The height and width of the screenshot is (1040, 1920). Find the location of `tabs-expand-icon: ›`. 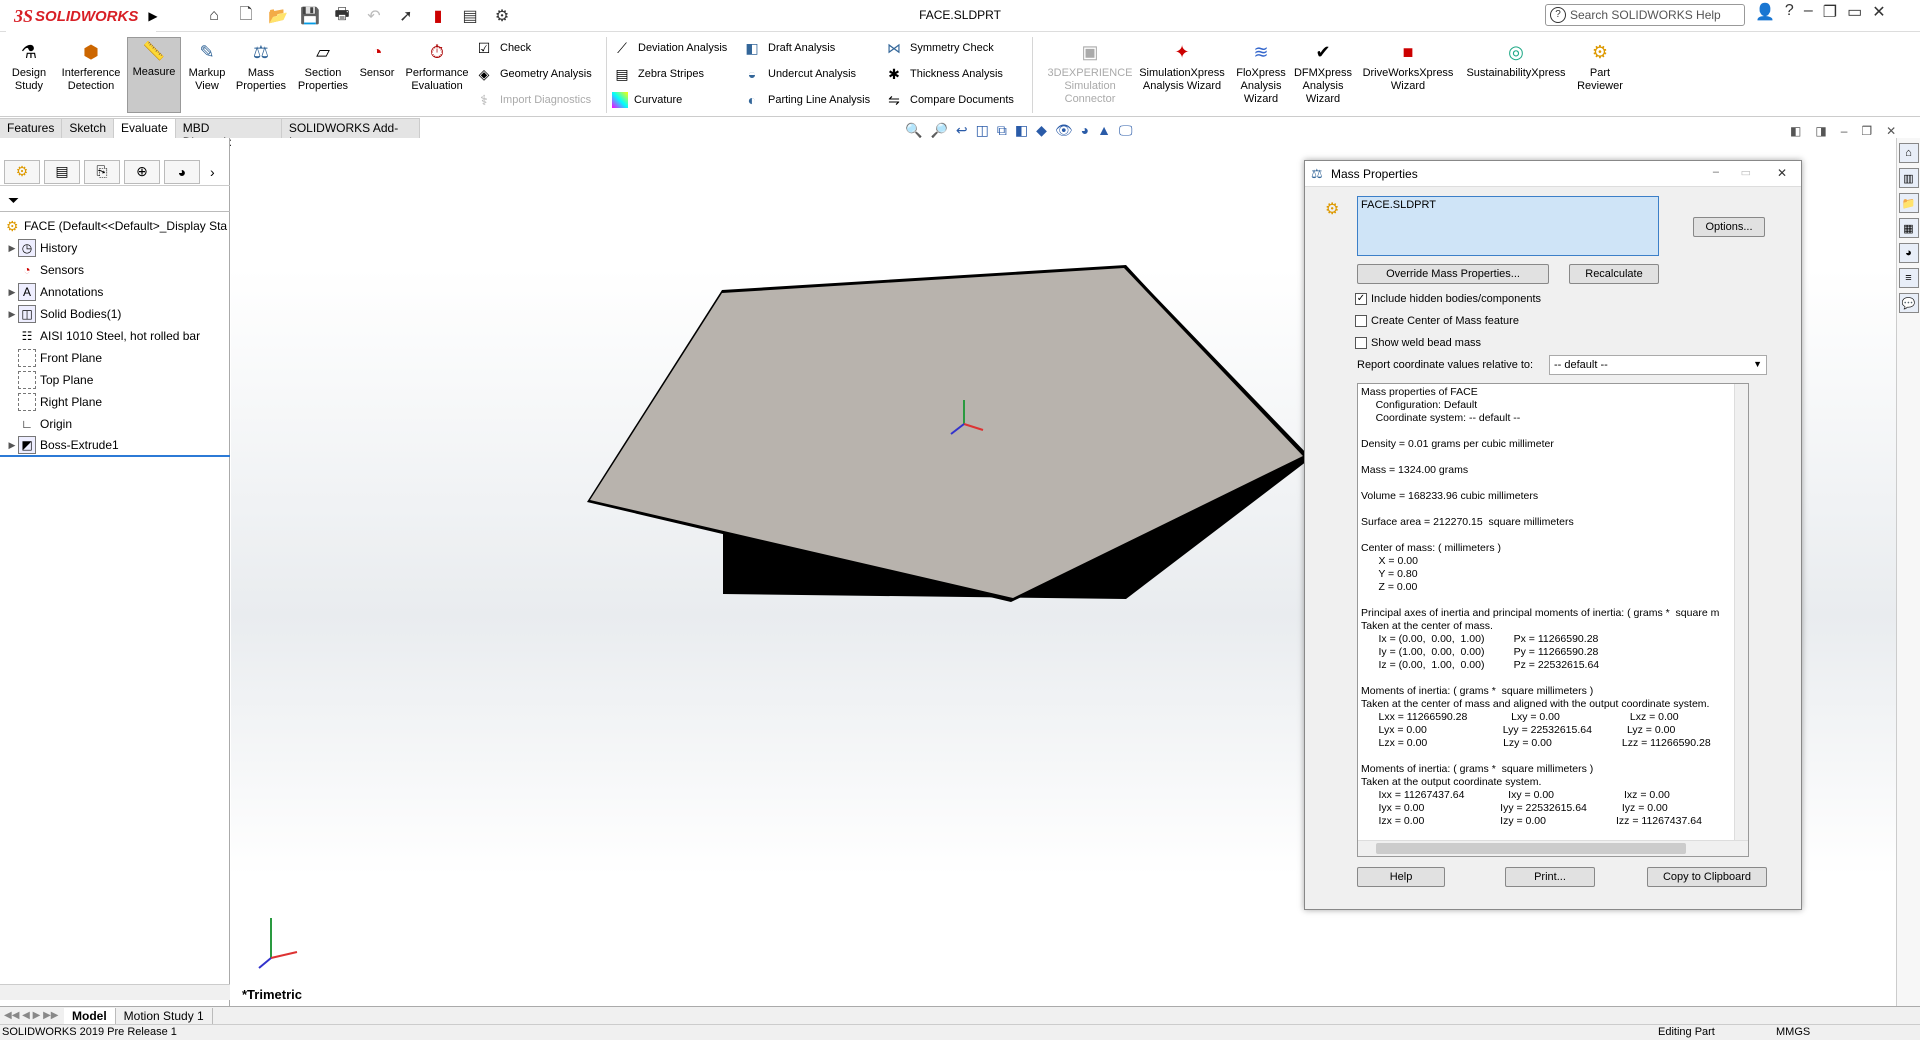

tabs-expand-icon: › is located at coordinates (212, 172).